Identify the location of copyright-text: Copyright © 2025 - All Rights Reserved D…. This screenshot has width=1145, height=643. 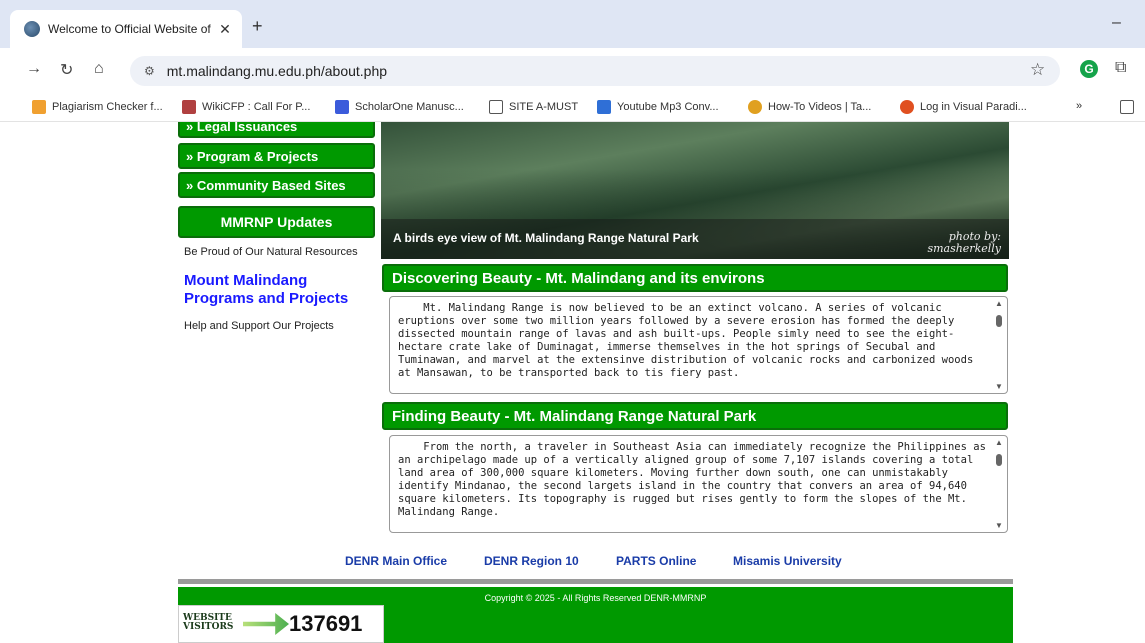
(595, 598).